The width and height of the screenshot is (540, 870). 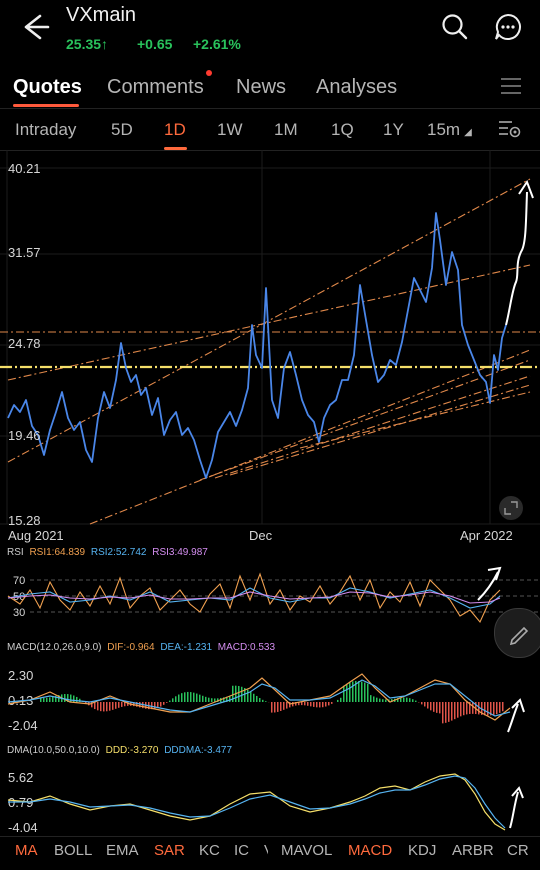 What do you see at coordinates (473, 850) in the screenshot?
I see `indicator-arbr: ARBR` at bounding box center [473, 850].